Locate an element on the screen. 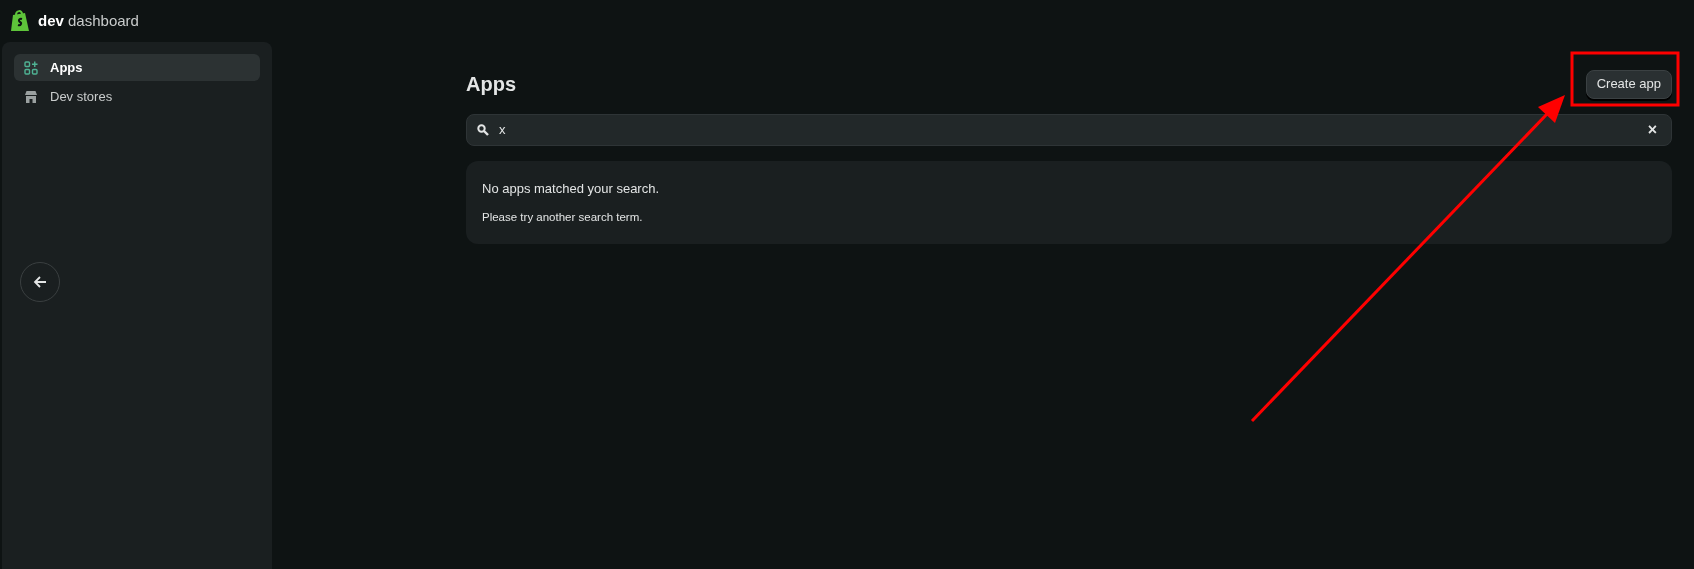  sidebar-item: Dev stores is located at coordinates (137, 96).